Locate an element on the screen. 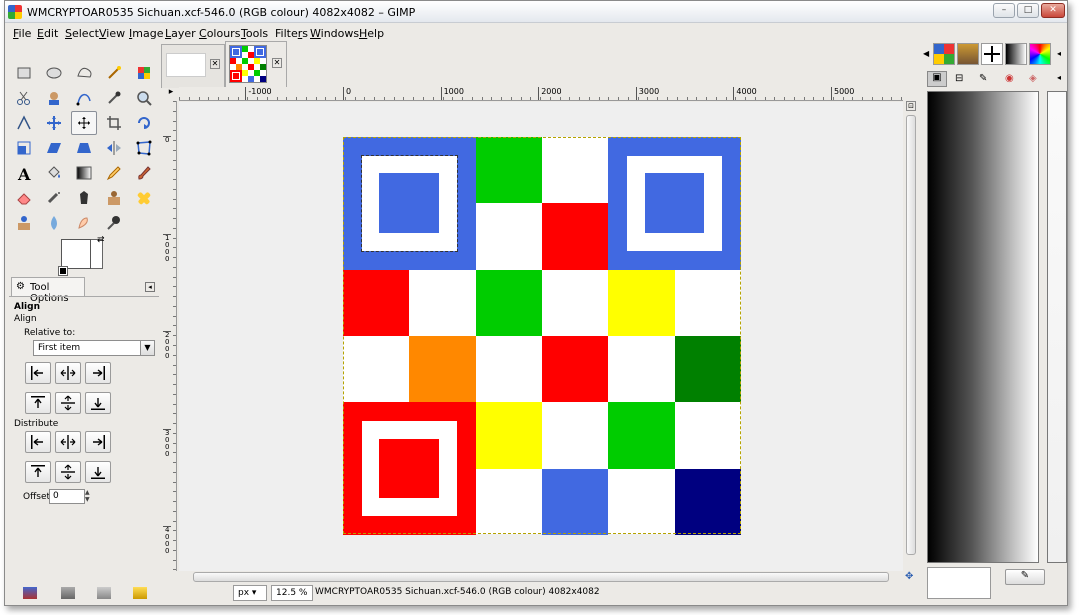 The height and width of the screenshot is (615, 1080). tool-paths is located at coordinates (84, 98).